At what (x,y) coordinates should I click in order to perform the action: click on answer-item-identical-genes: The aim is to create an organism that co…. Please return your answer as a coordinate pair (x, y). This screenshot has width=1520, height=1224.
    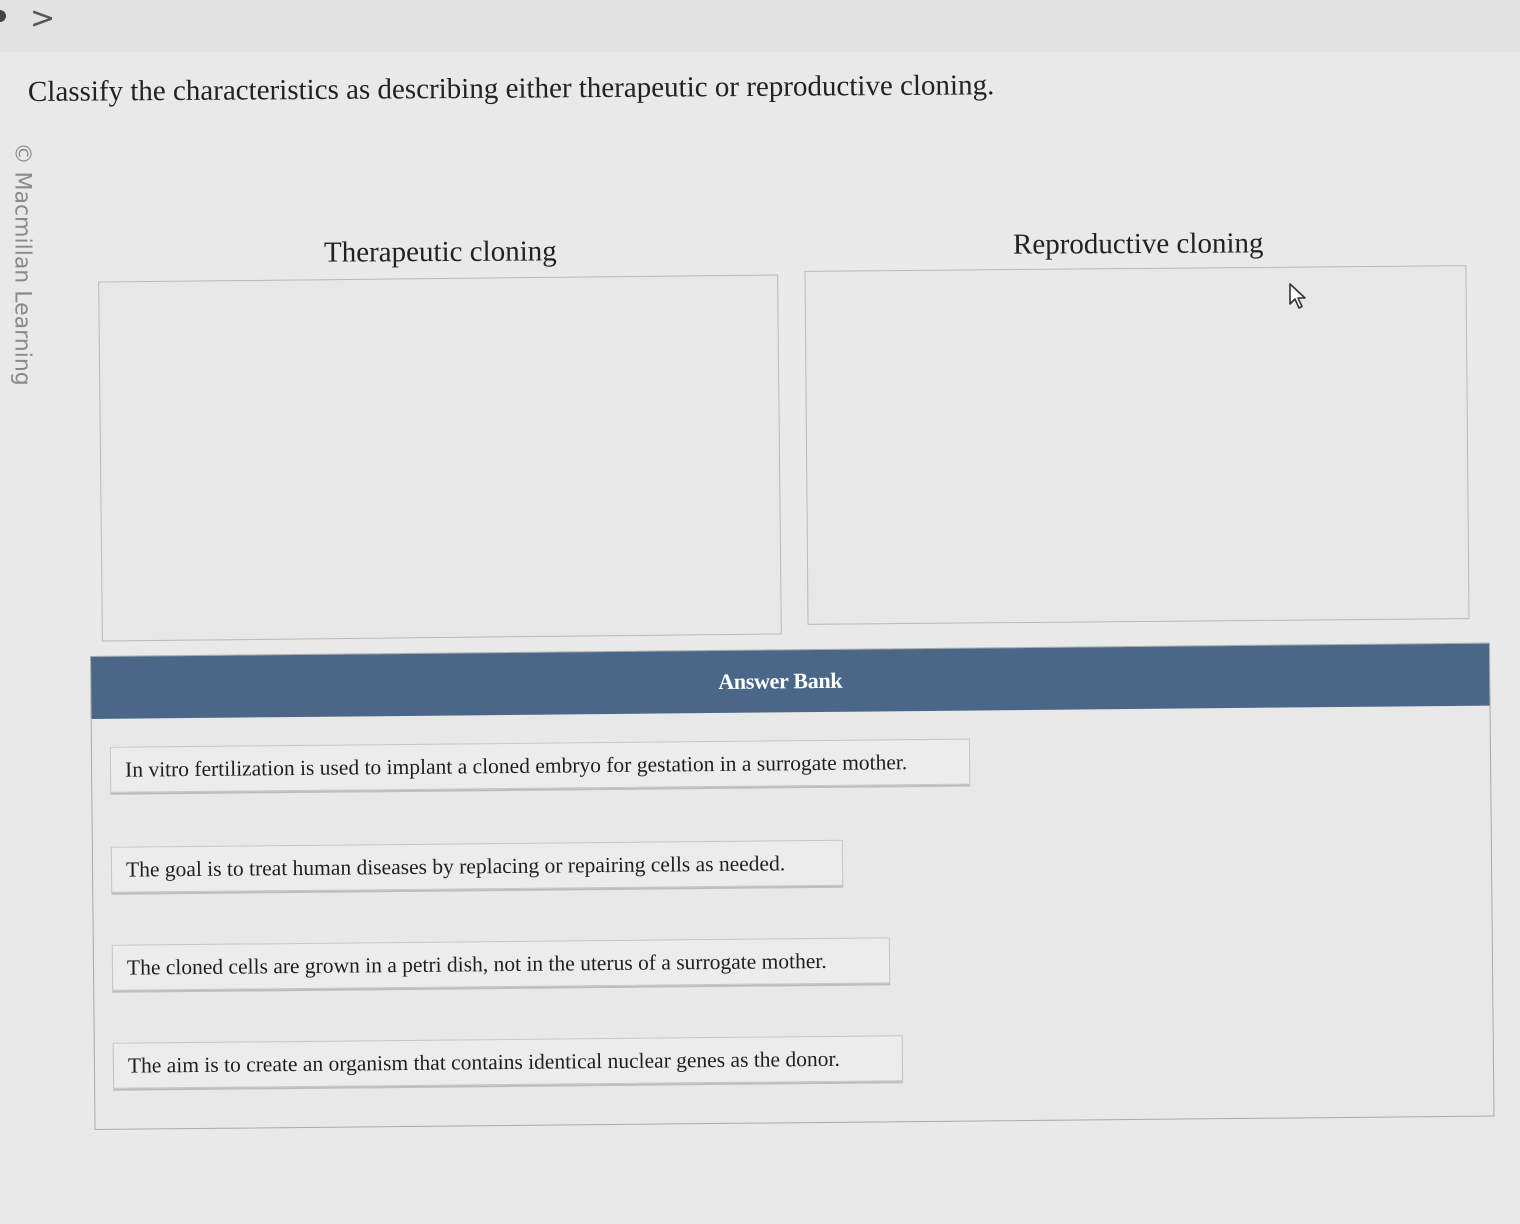
    Looking at the image, I should click on (508, 1062).